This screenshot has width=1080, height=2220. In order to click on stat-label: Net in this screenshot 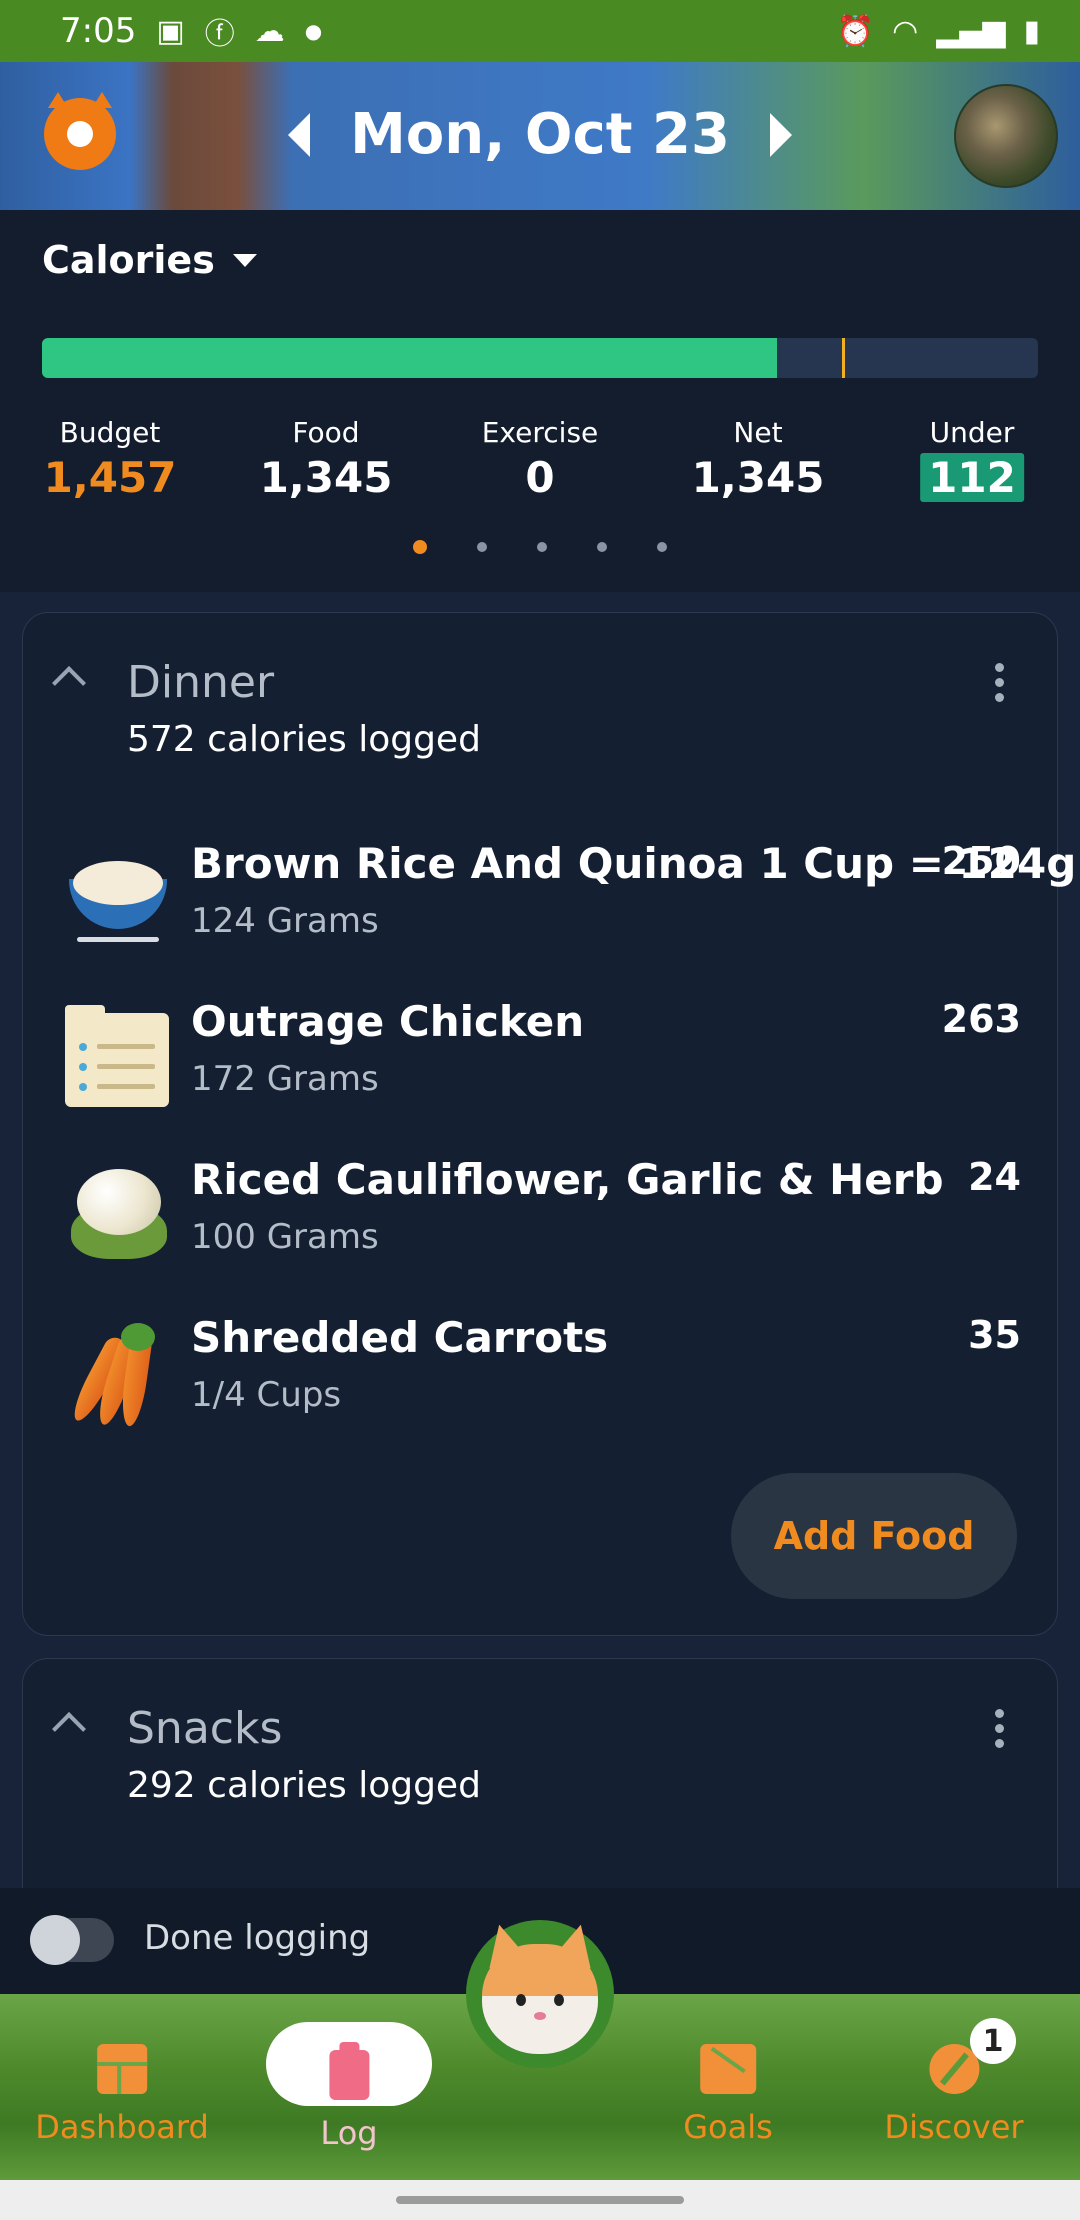, I will do `click(758, 432)`.